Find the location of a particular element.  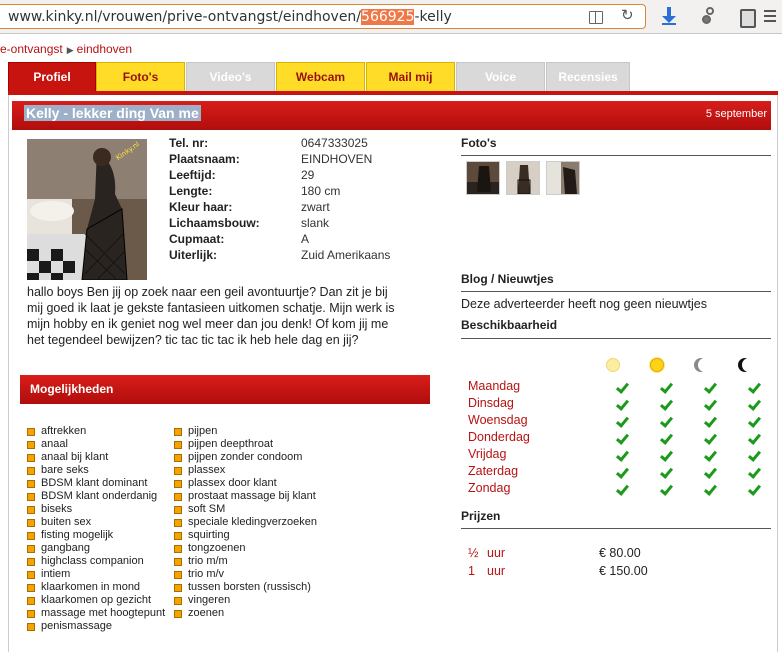

tab-voice: Voice is located at coordinates (500, 77).